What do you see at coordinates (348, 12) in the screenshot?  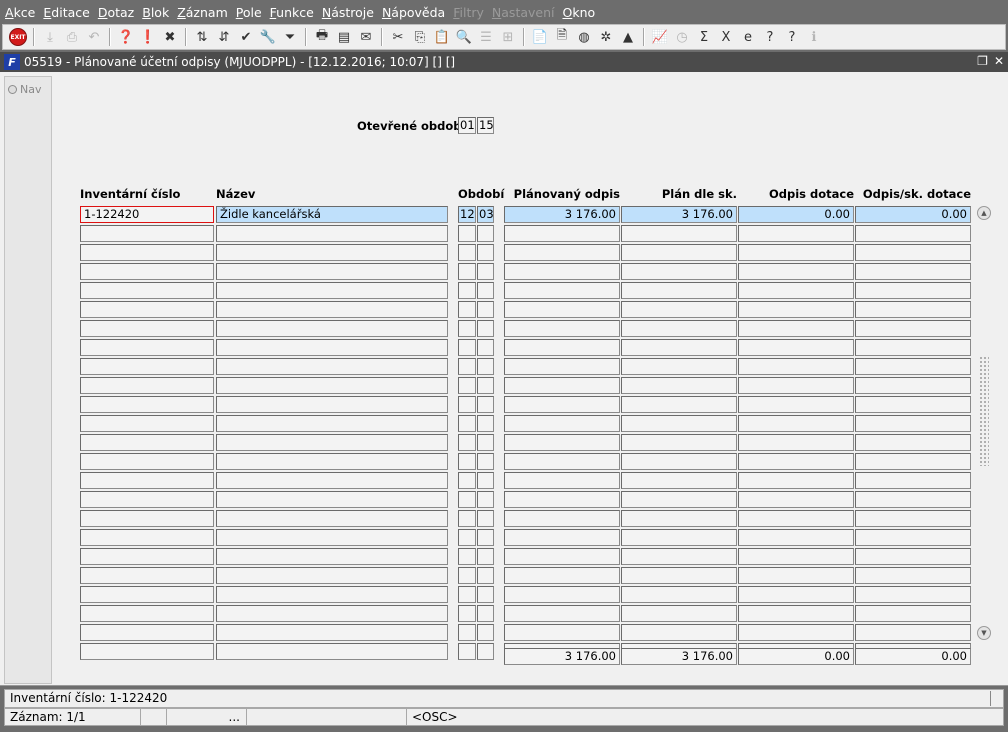 I see `menu-nástroje: Nástroje` at bounding box center [348, 12].